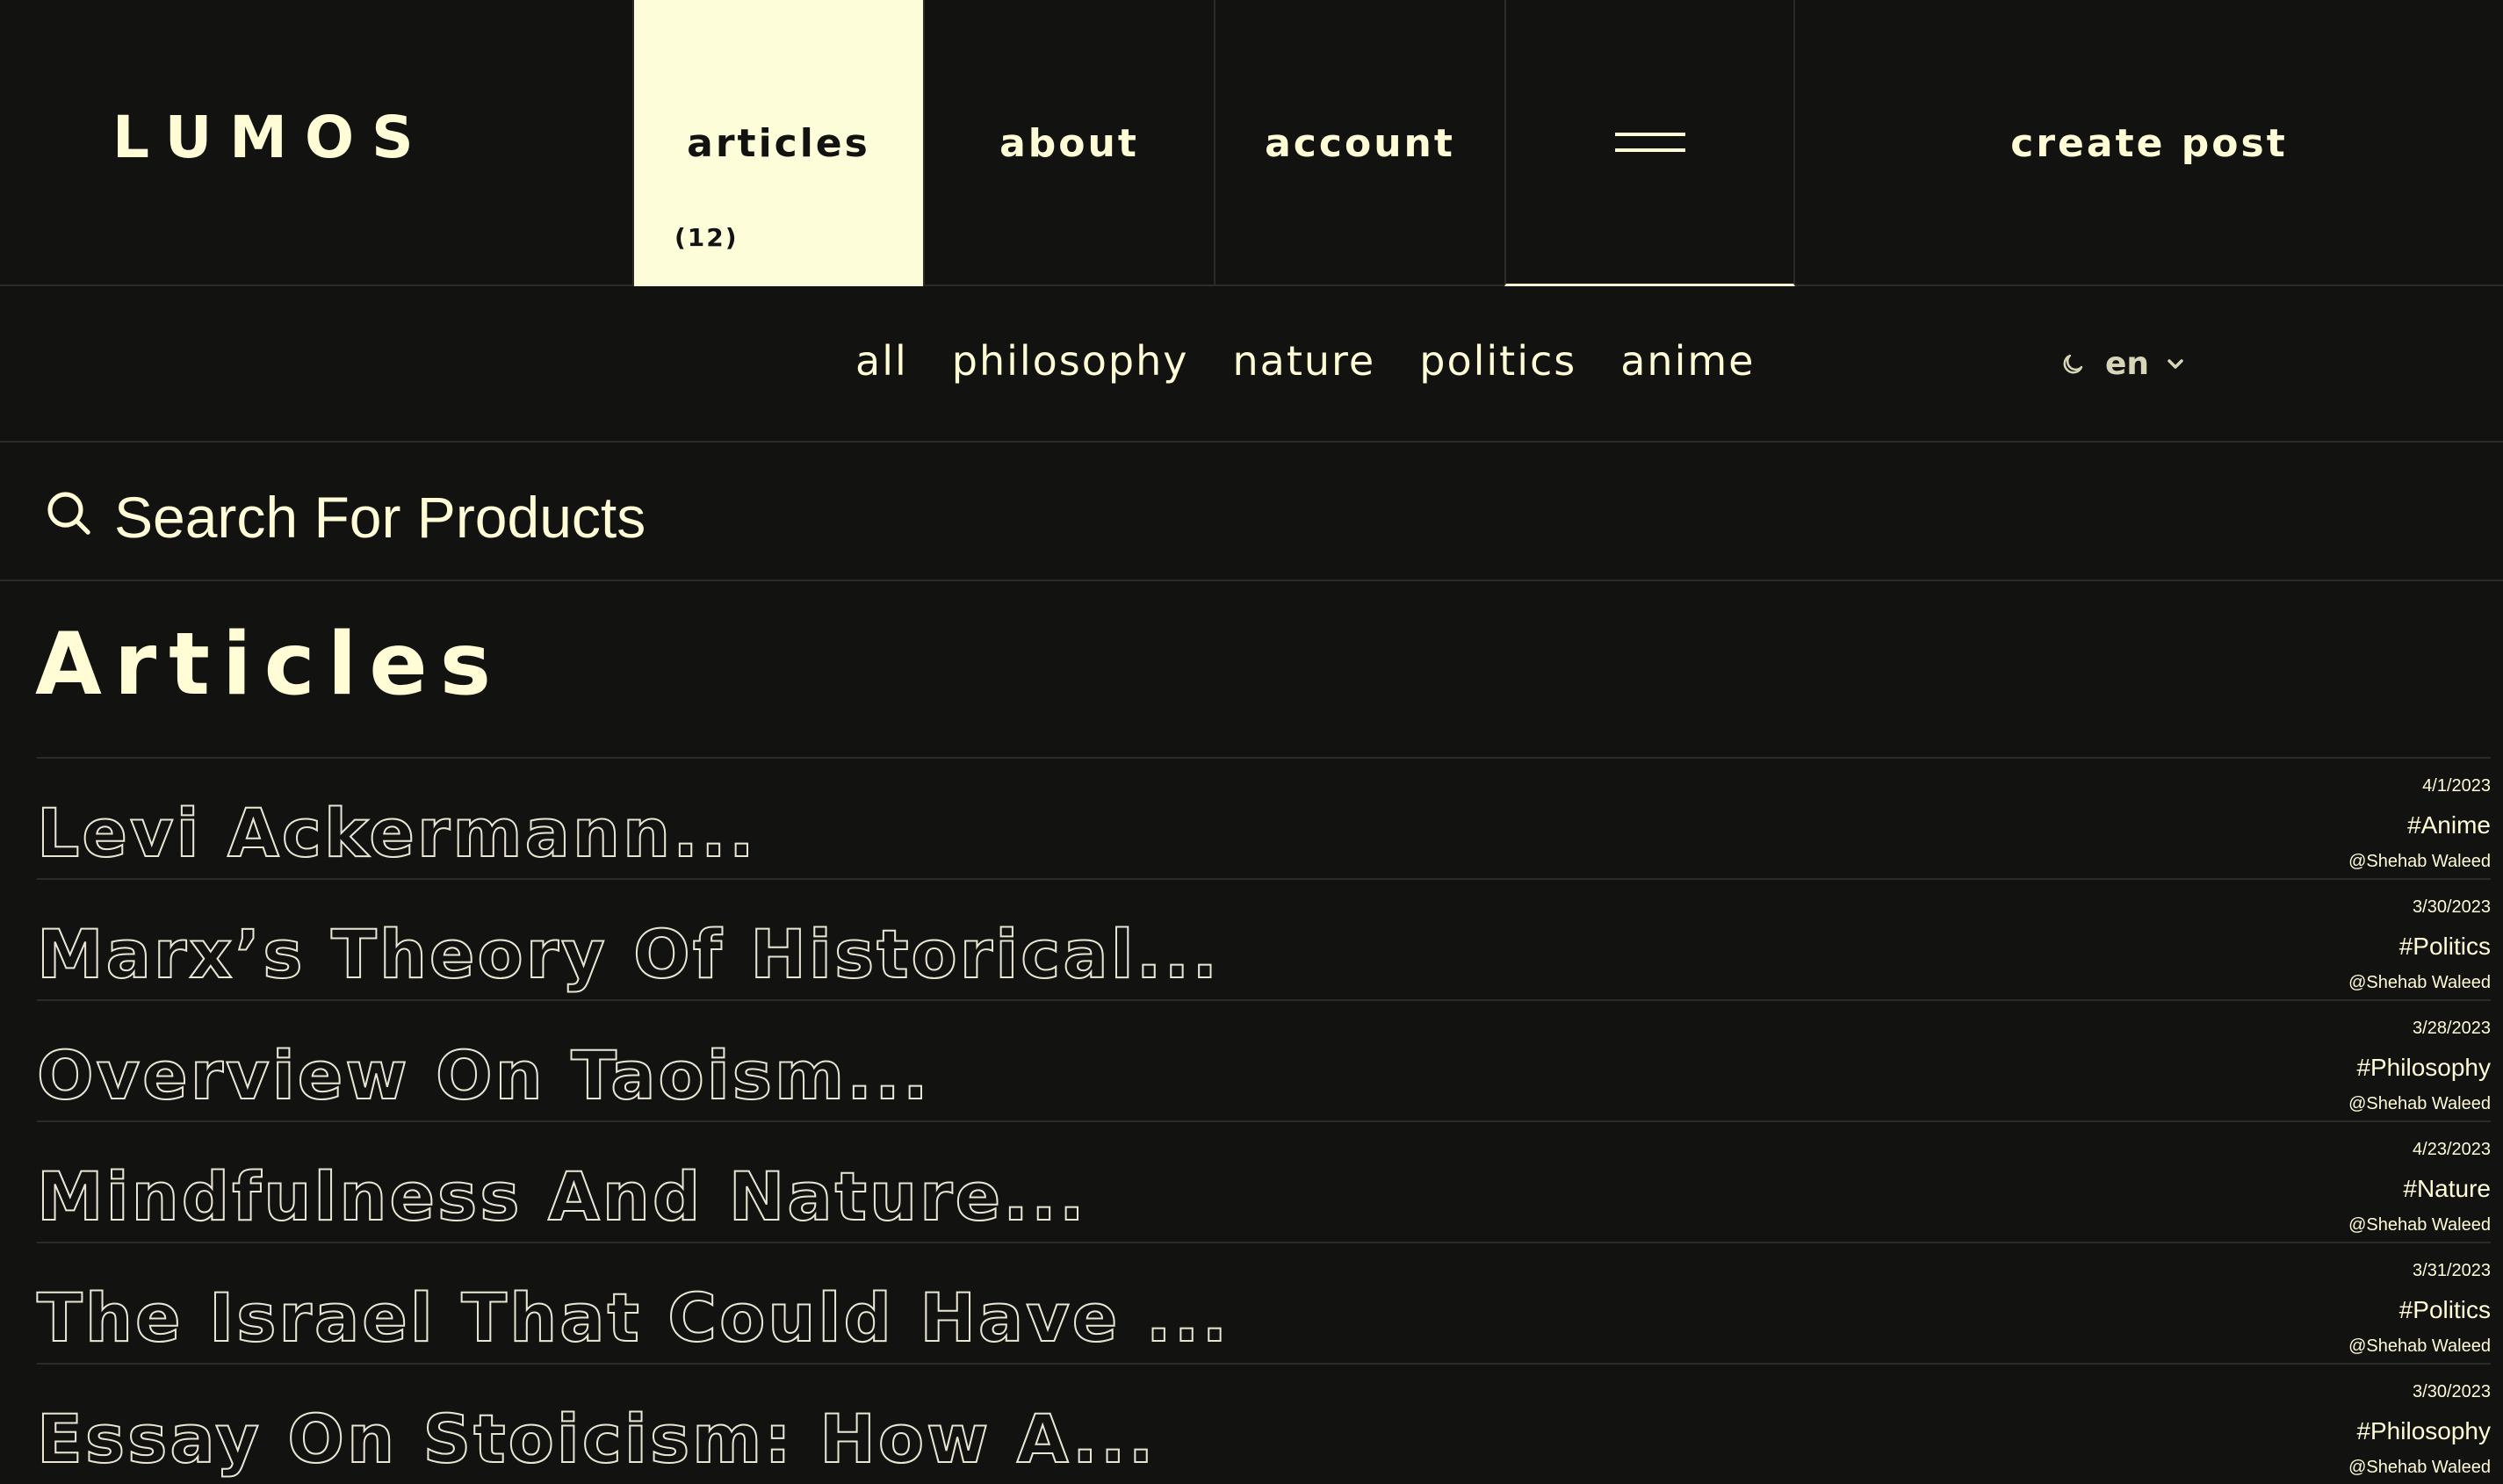 This screenshot has width=2503, height=1484. I want to click on article-tag: #Anime, so click(2419, 831).